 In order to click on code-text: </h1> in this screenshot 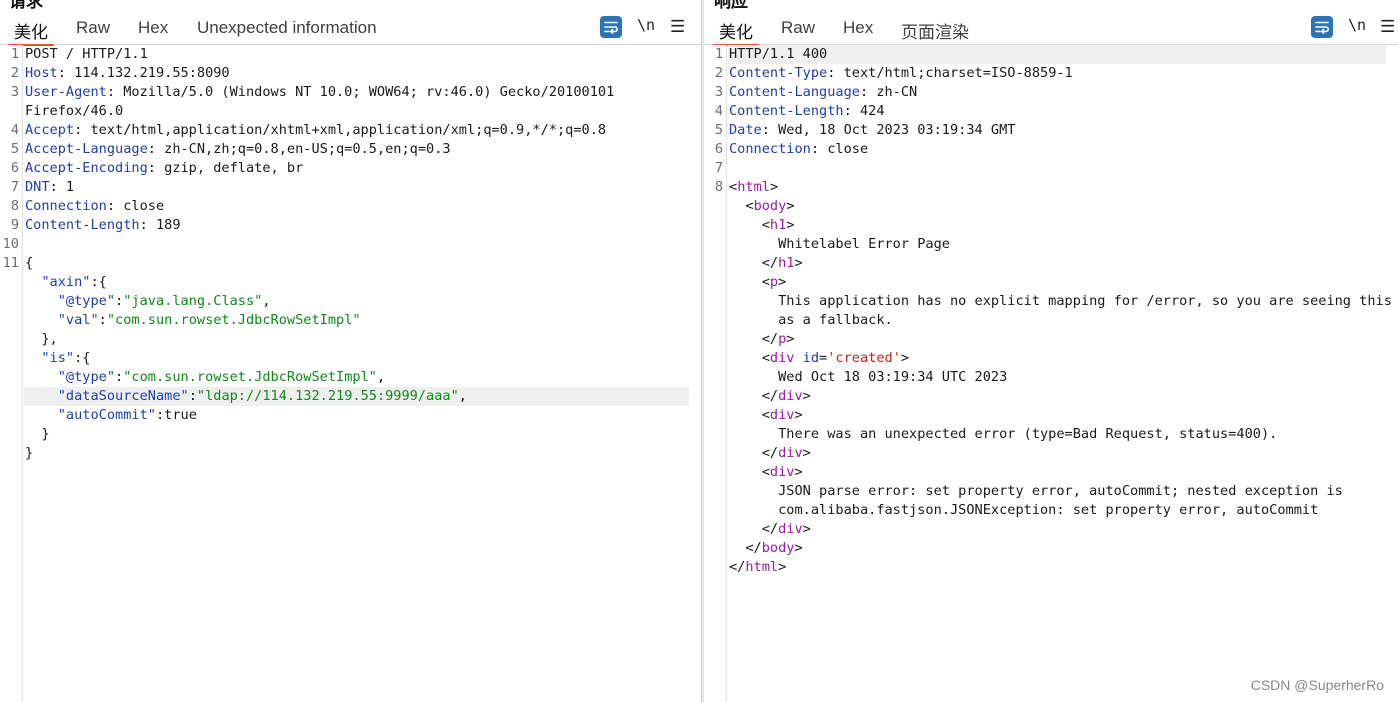, I will do `click(766, 263)`.